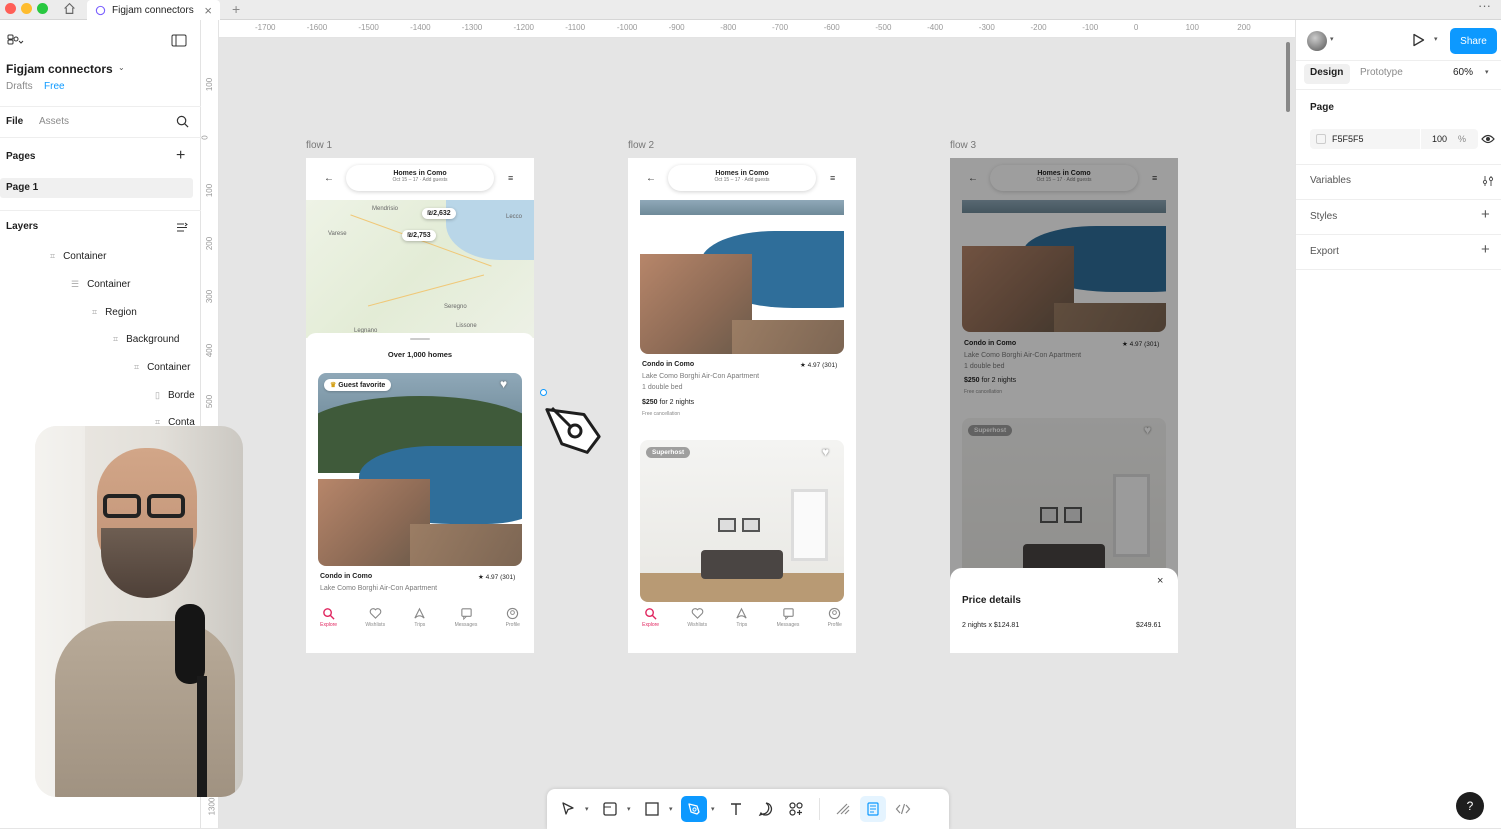 The image size is (1501, 829). Describe the element at coordinates (420, 339) in the screenshot. I see `sheet-handle` at that location.